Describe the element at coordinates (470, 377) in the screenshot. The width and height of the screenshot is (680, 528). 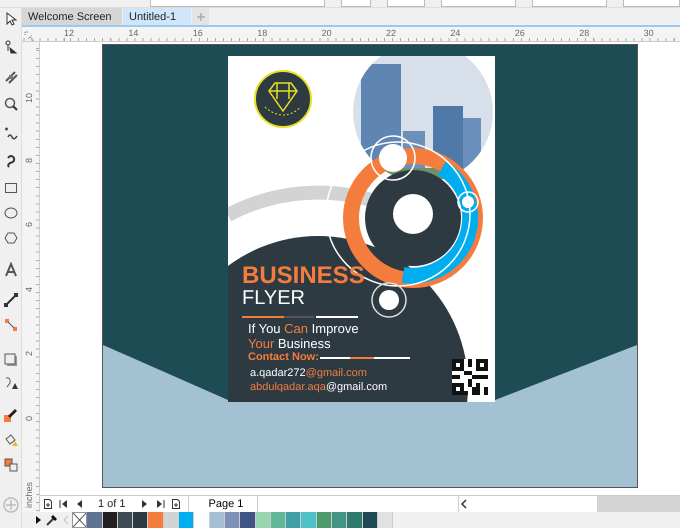
I see `qr-code-icon` at that location.